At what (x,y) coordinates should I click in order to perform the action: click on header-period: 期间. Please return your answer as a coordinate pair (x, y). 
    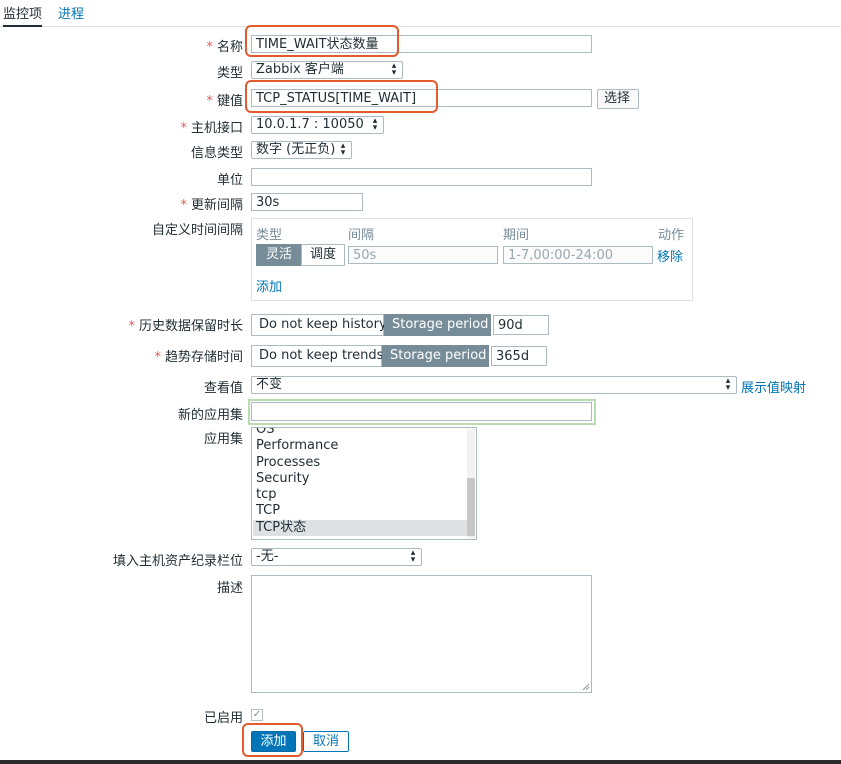
    Looking at the image, I should click on (516, 235).